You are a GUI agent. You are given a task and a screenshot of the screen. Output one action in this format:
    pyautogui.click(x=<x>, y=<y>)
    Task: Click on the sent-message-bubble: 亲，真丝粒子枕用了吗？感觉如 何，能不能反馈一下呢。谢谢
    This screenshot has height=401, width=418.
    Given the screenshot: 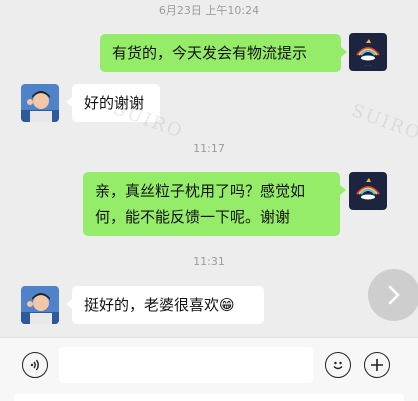 What is the action you would take?
    pyautogui.click(x=214, y=204)
    